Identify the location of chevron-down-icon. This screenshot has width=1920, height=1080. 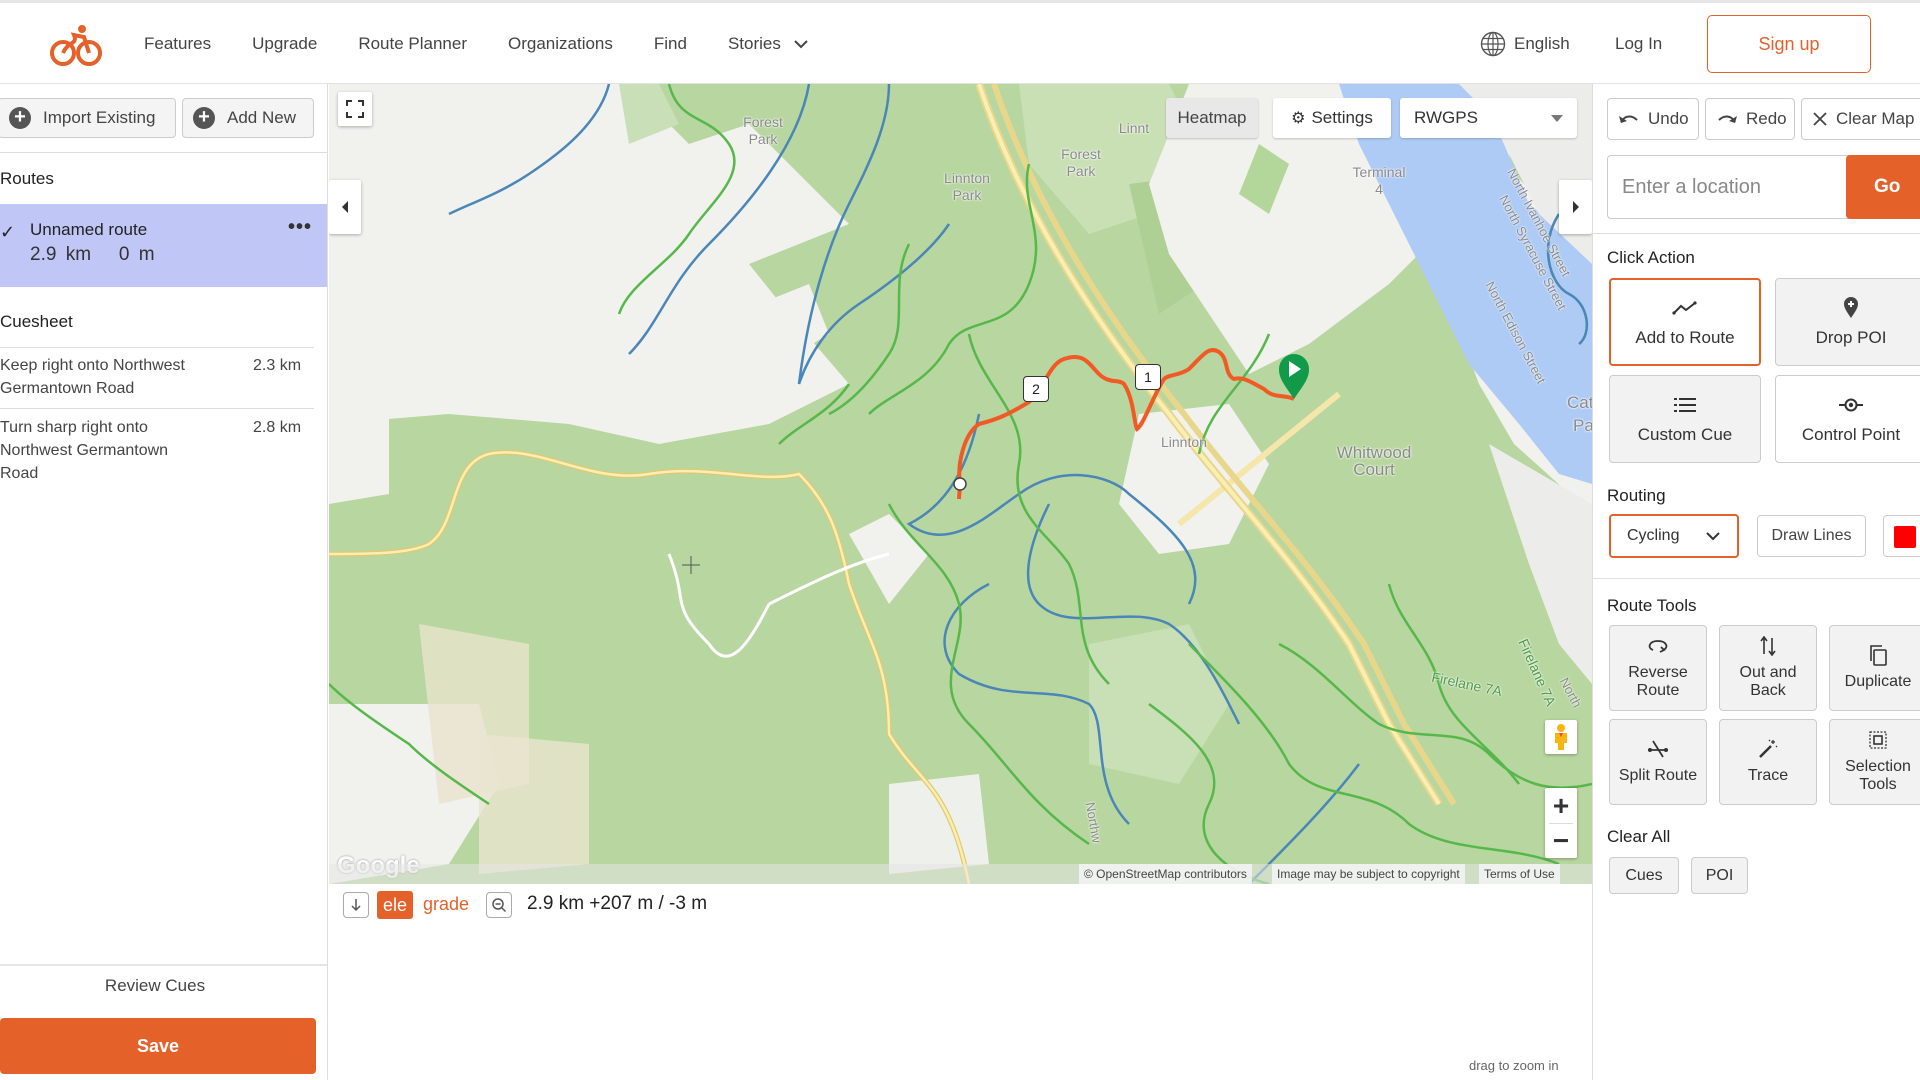
(1713, 536).